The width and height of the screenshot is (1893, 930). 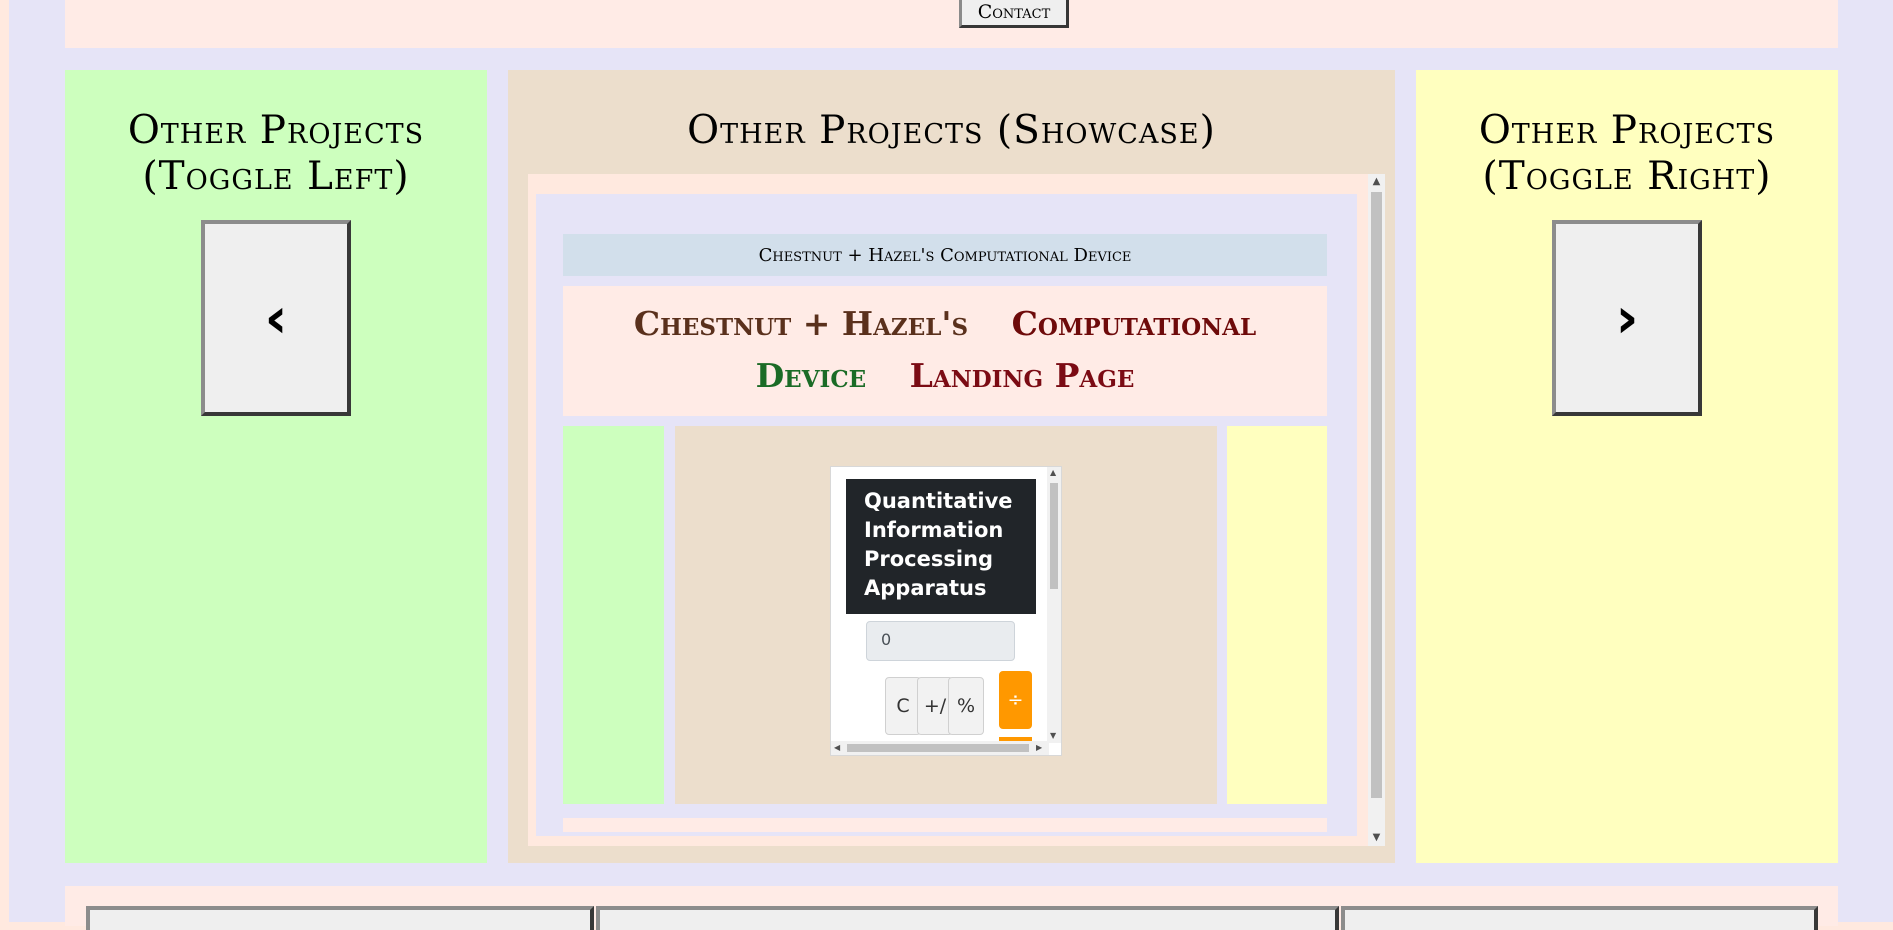 I want to click on calculator-horizontal-scrollbar: ◀ ▶, so click(x=940, y=748).